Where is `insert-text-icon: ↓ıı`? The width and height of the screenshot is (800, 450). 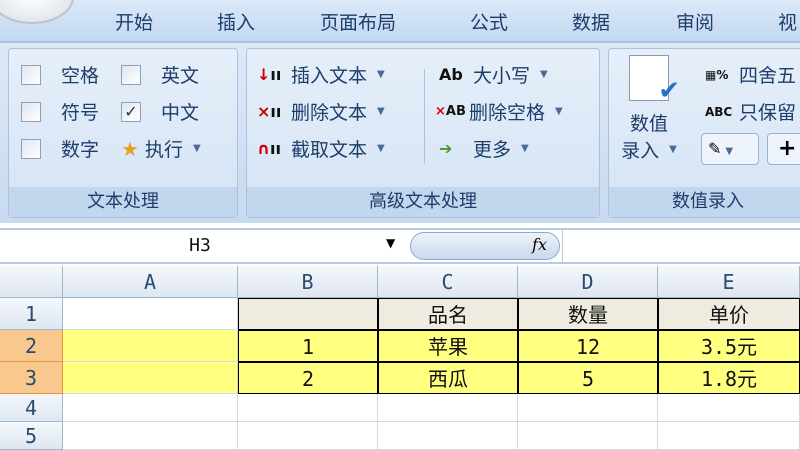 insert-text-icon: ↓ıı is located at coordinates (269, 74).